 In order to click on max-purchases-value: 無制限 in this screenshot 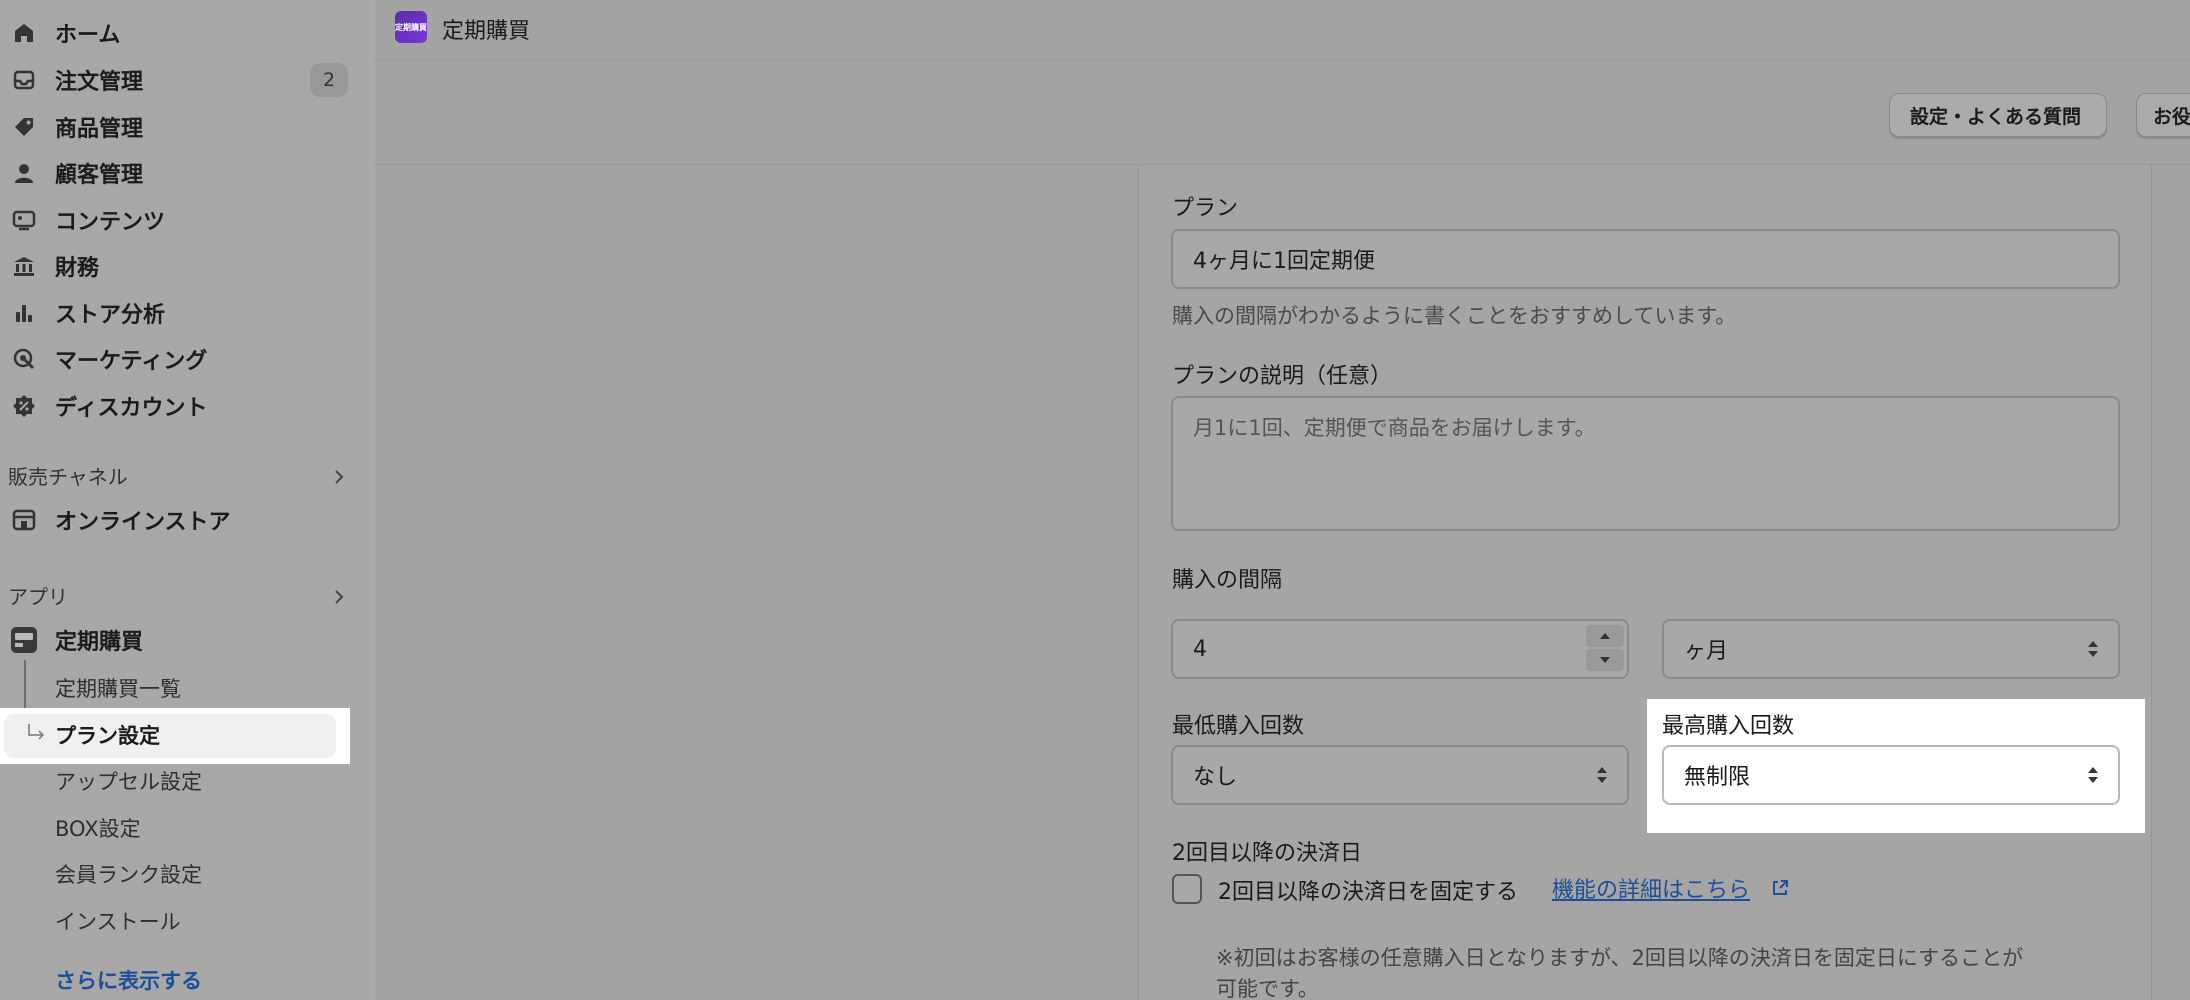, I will do `click(1717, 777)`.